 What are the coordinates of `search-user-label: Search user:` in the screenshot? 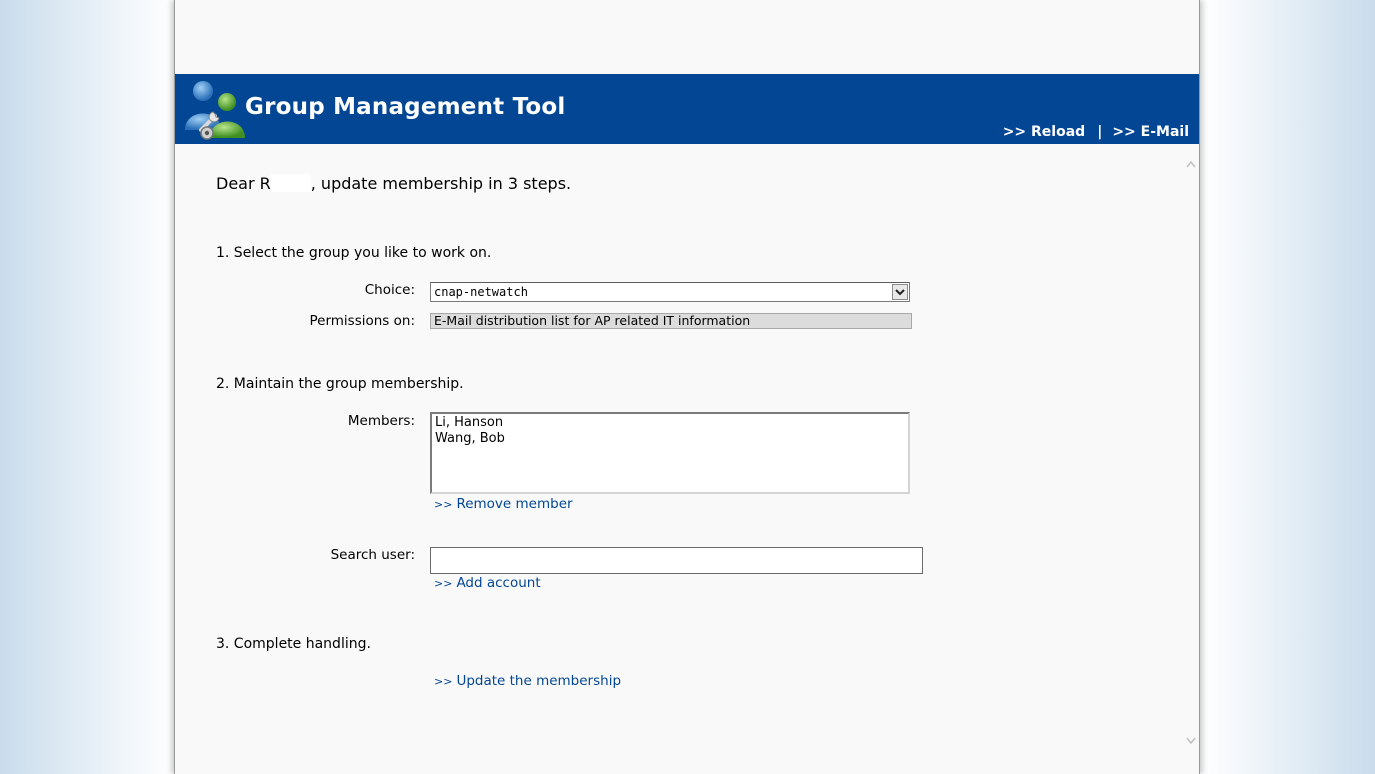 It's located at (372, 555).